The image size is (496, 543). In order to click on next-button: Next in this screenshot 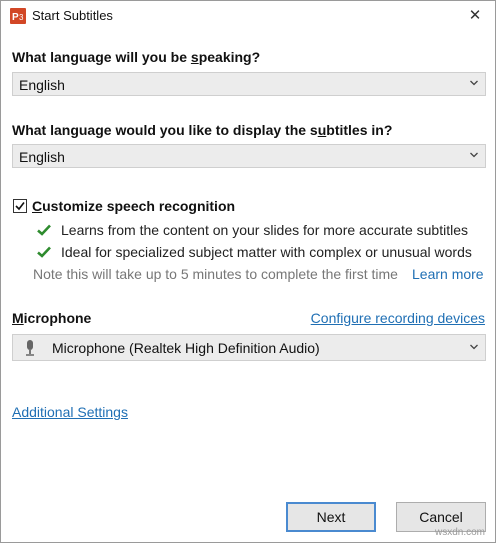, I will do `click(331, 517)`.